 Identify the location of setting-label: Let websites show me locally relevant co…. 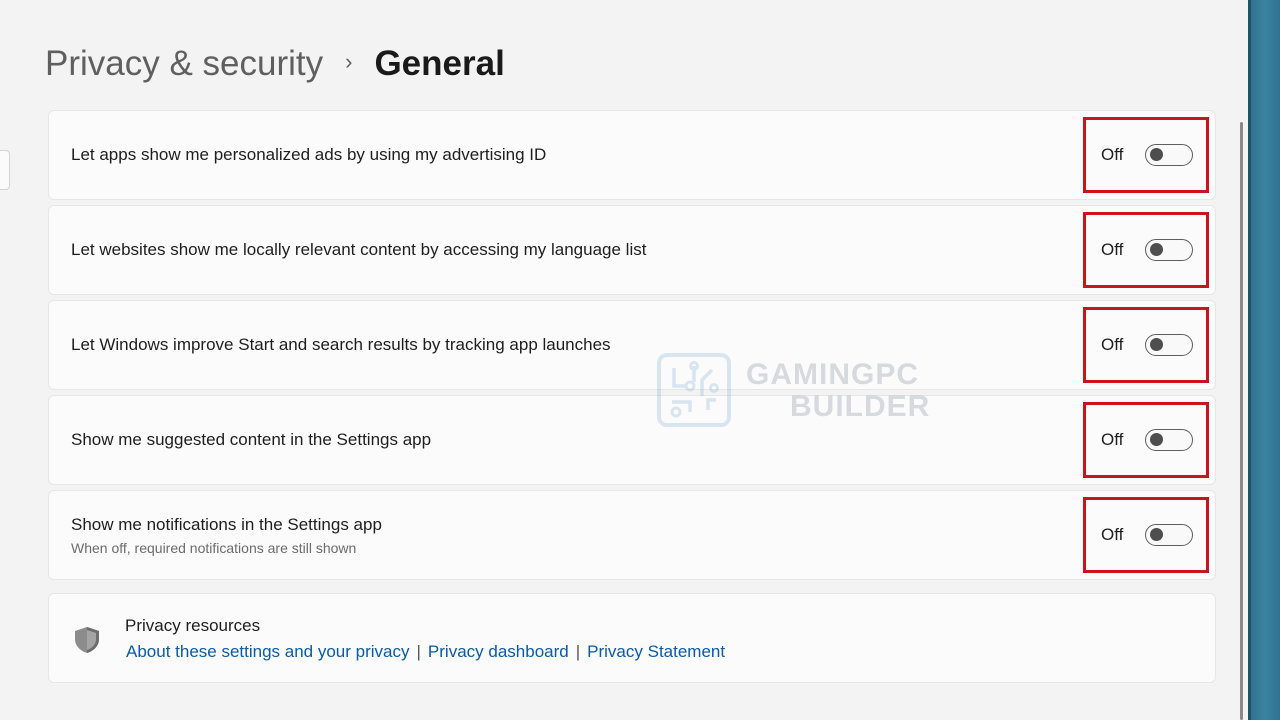
(359, 249).